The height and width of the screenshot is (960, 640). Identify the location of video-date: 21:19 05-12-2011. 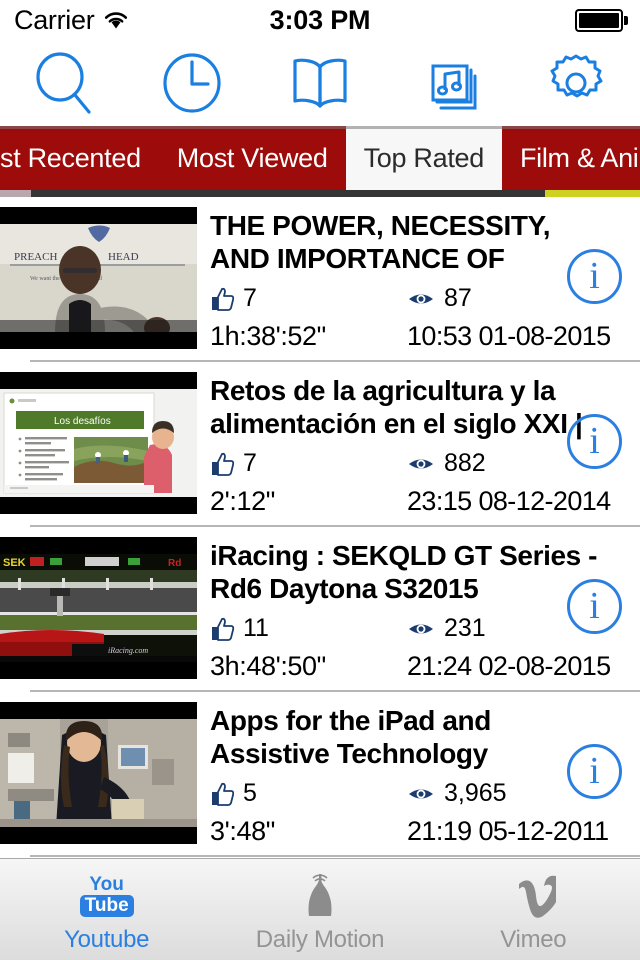
(508, 831).